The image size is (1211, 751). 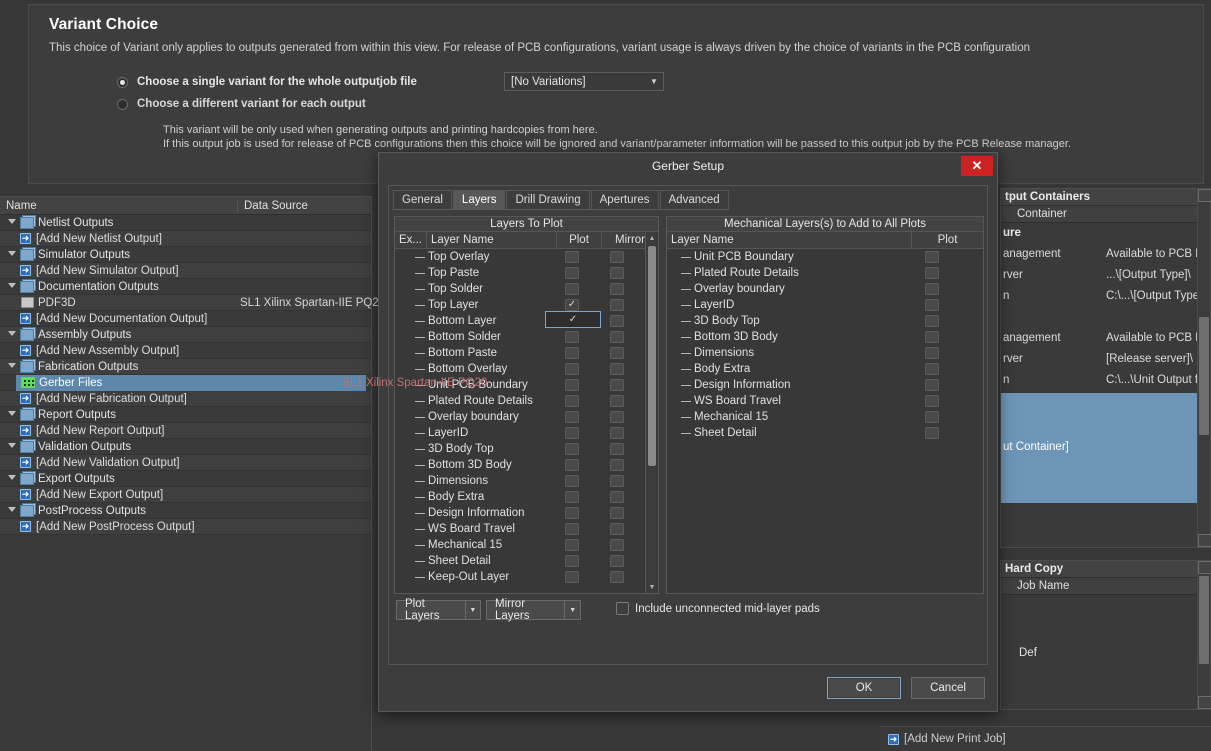 I want to click on mechanical-layer-row: Dimensions, so click(x=825, y=353).